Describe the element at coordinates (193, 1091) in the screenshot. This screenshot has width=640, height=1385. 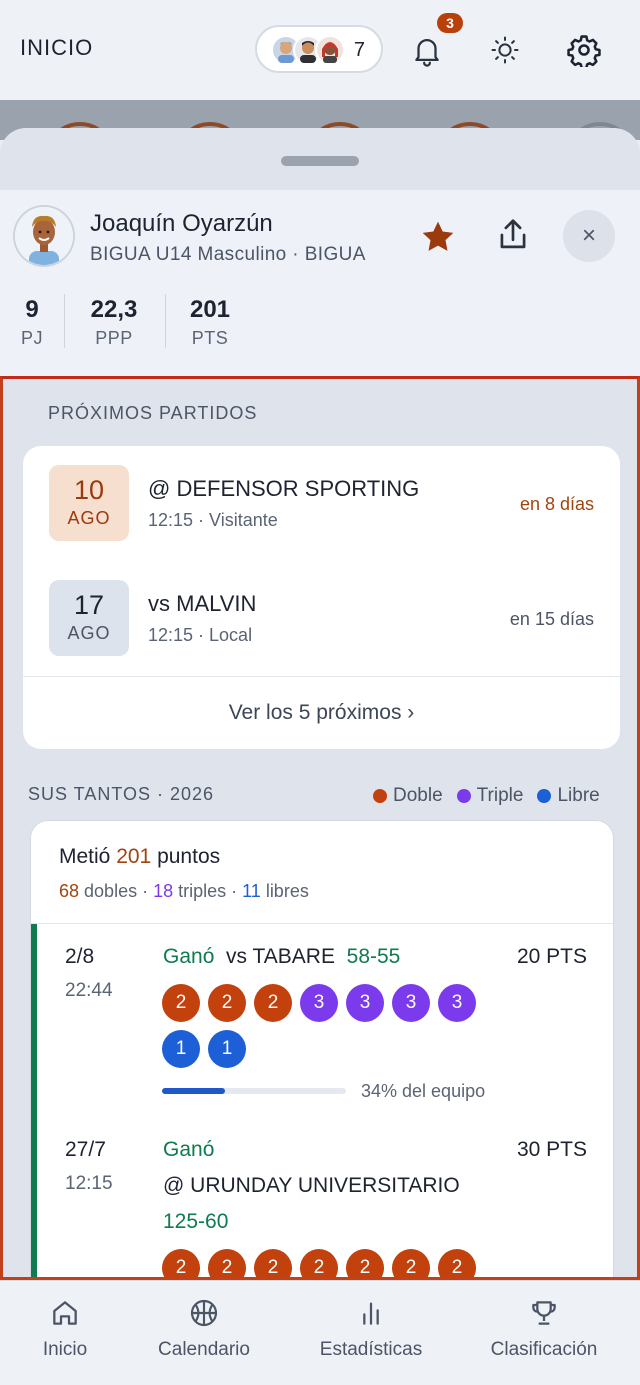
I see `team-share-fill` at that location.